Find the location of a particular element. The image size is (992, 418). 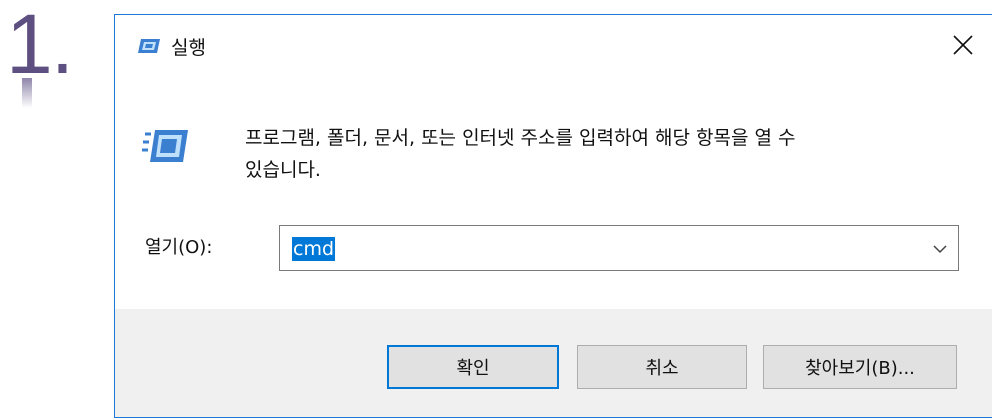

open-input-value: cmd is located at coordinates (314, 249).